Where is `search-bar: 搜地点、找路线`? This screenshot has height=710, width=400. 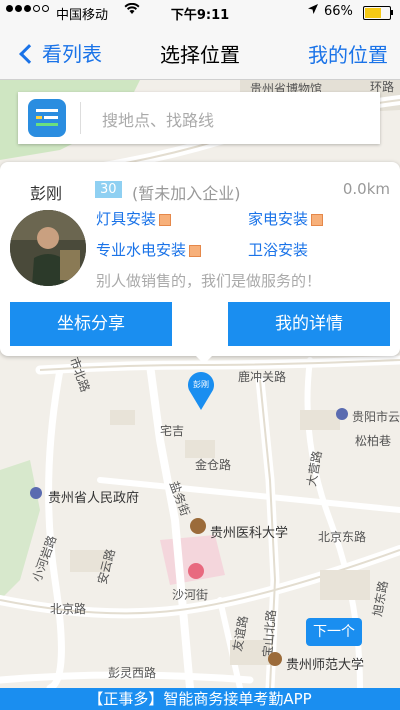
search-bar: 搜地点、找路线 is located at coordinates (199, 118).